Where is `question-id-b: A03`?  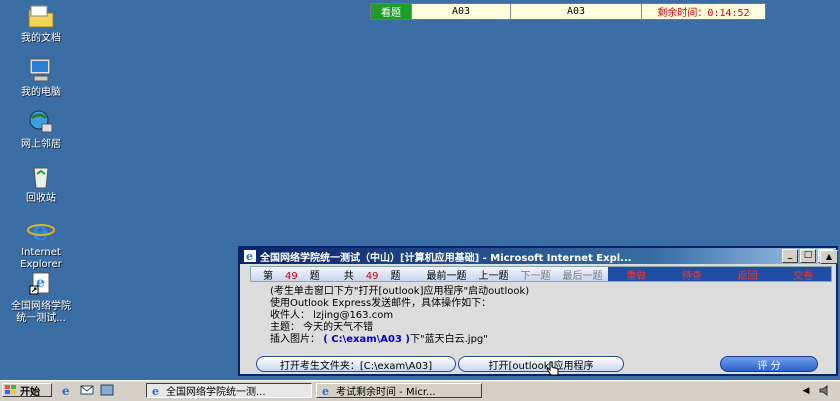
question-id-b: A03 is located at coordinates (576, 11).